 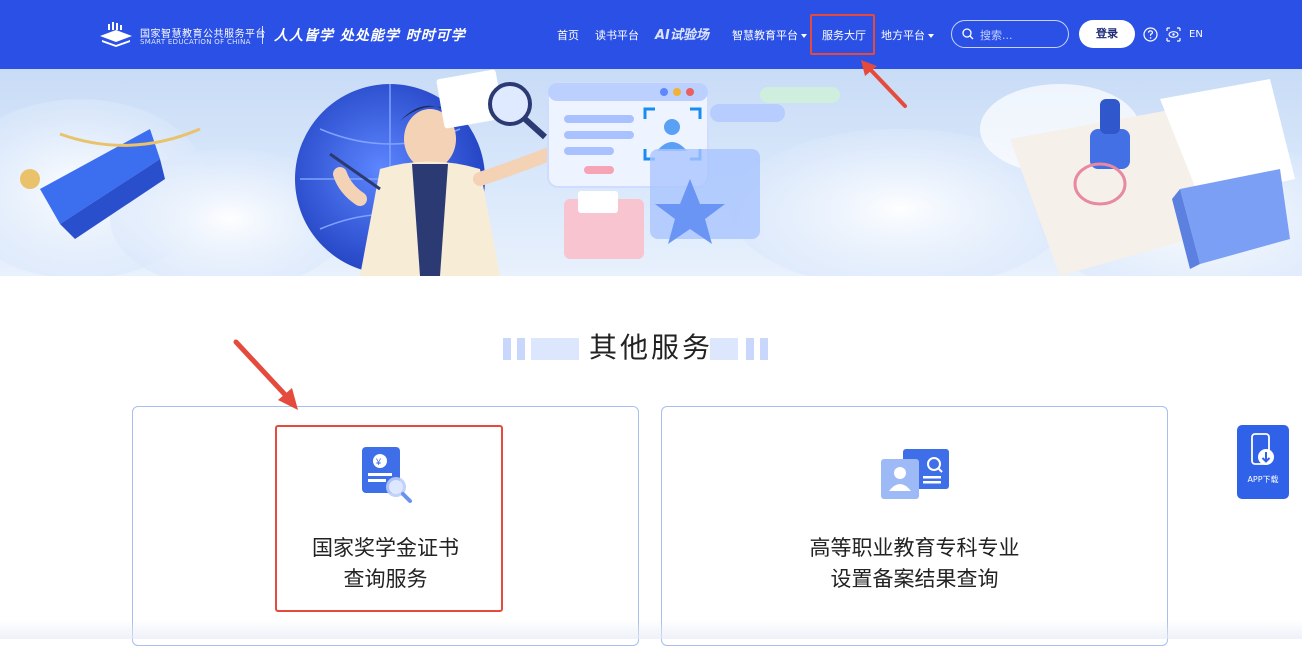 I want to click on login-button: 登录, so click(x=1107, y=34).